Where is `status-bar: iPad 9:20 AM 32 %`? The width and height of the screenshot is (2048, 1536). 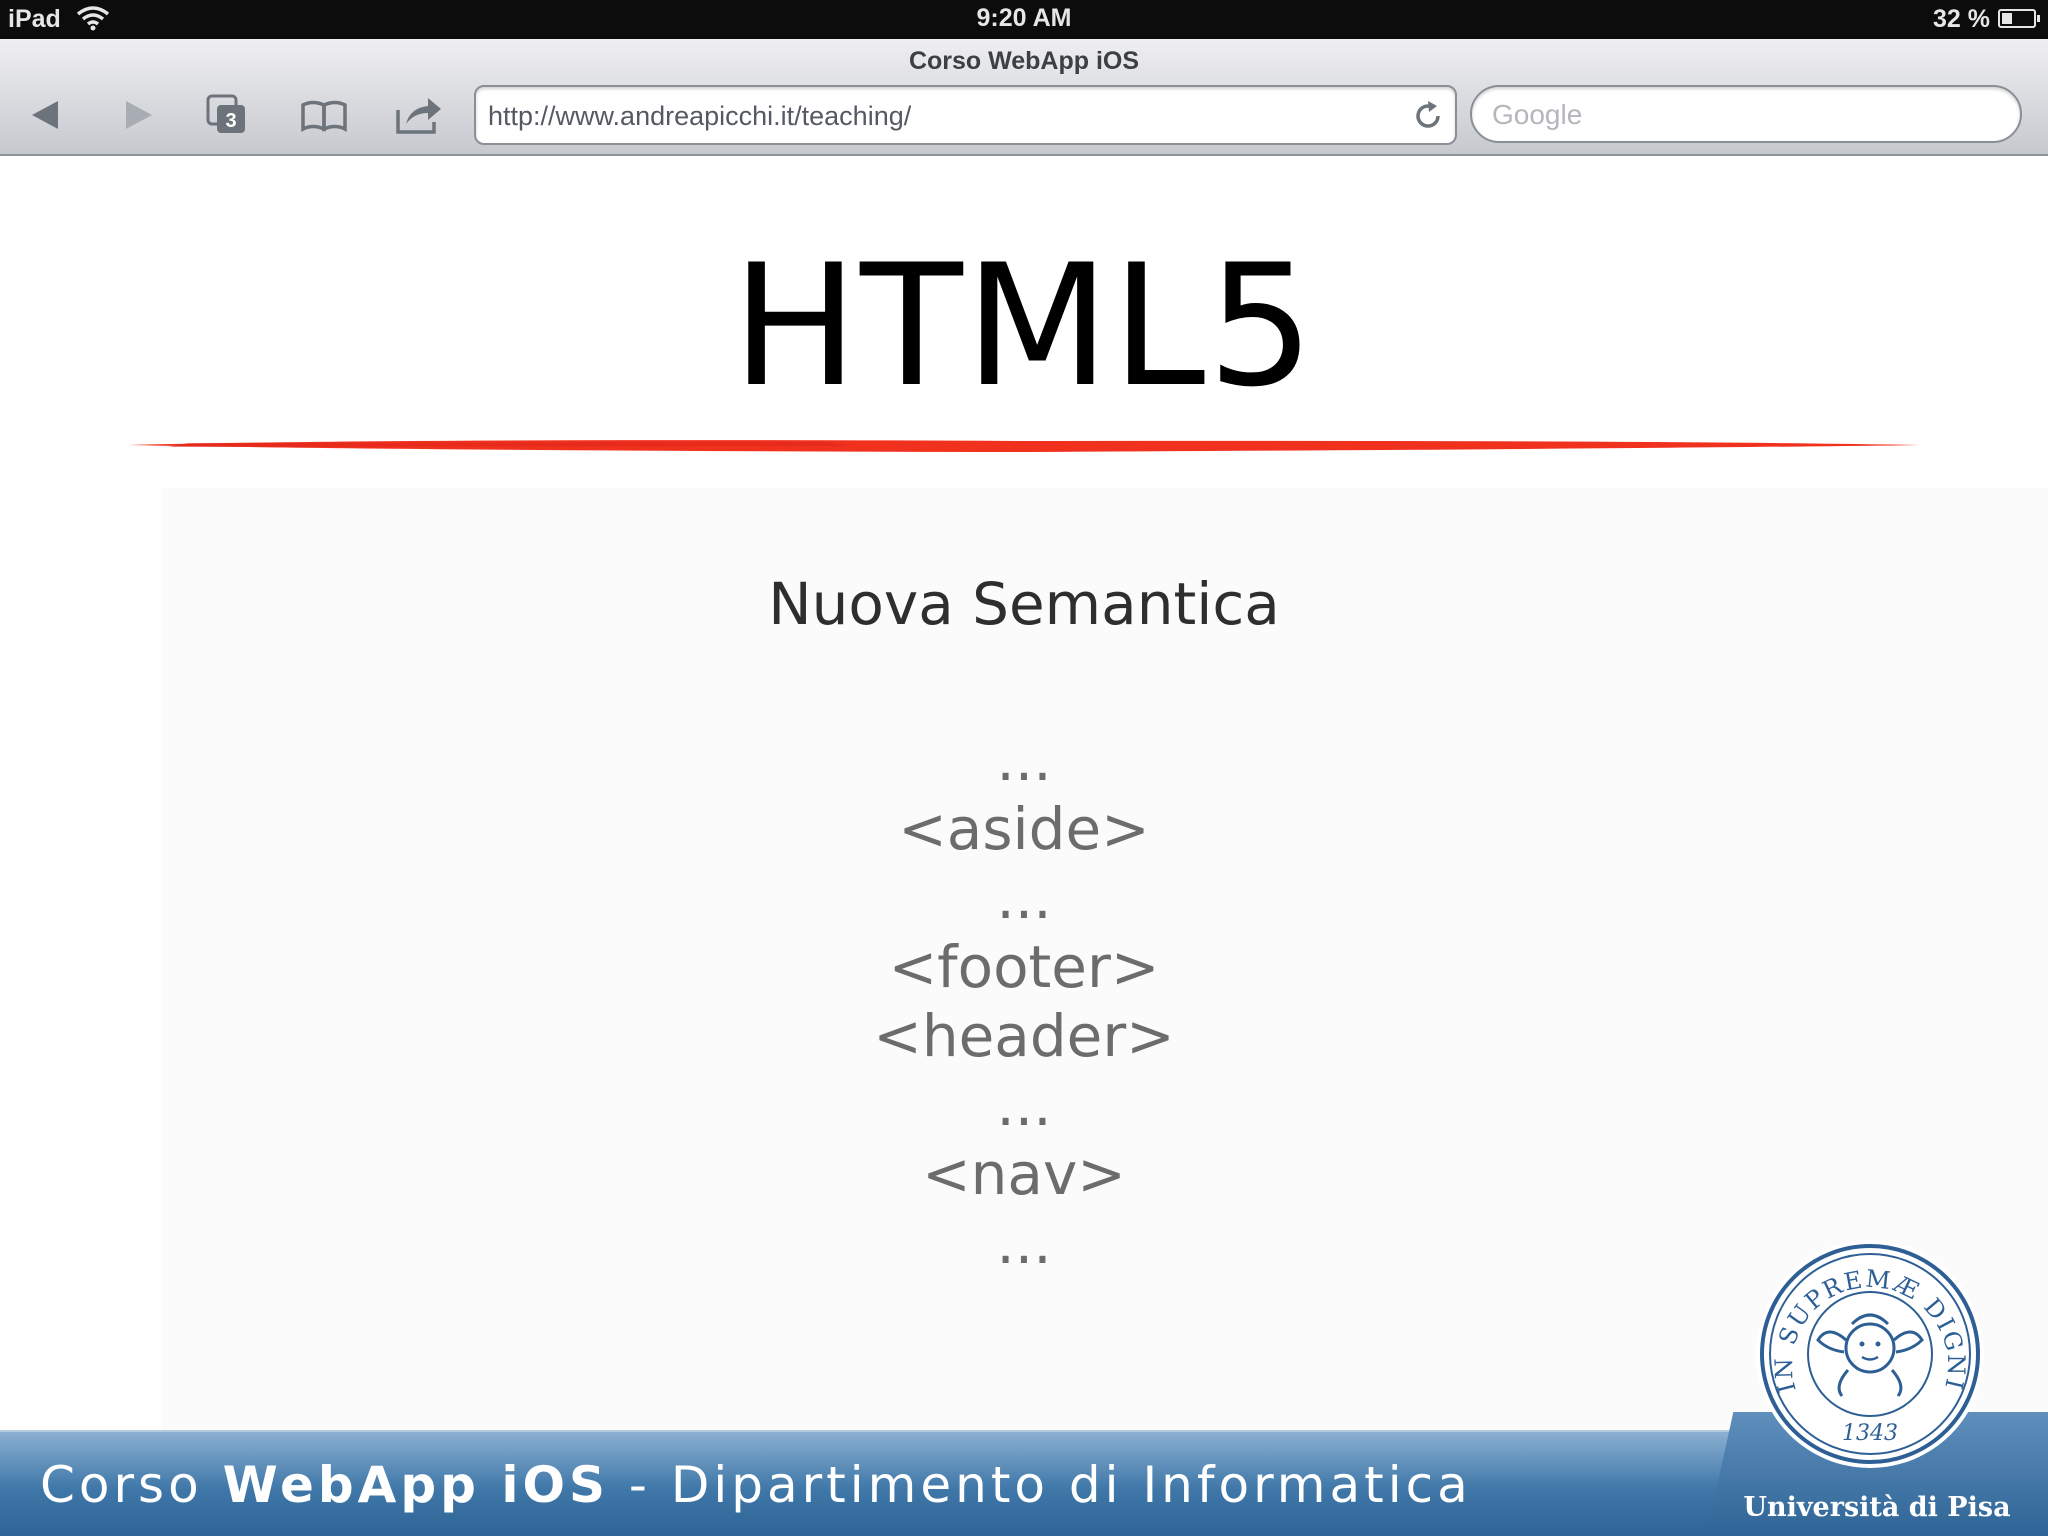 status-bar: iPad 9:20 AM 32 % is located at coordinates (1024, 19).